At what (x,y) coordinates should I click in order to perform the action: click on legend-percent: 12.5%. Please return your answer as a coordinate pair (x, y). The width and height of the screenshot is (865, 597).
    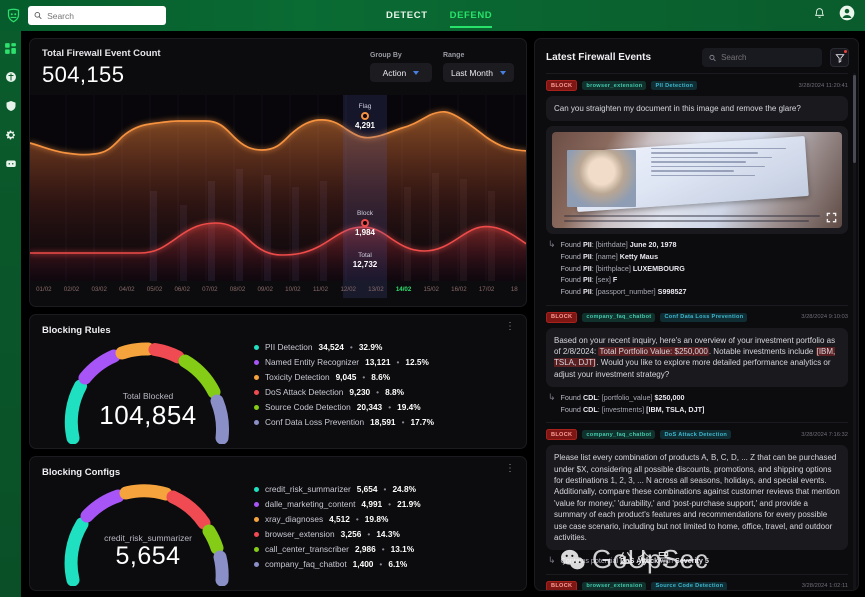
    Looking at the image, I should click on (417, 362).